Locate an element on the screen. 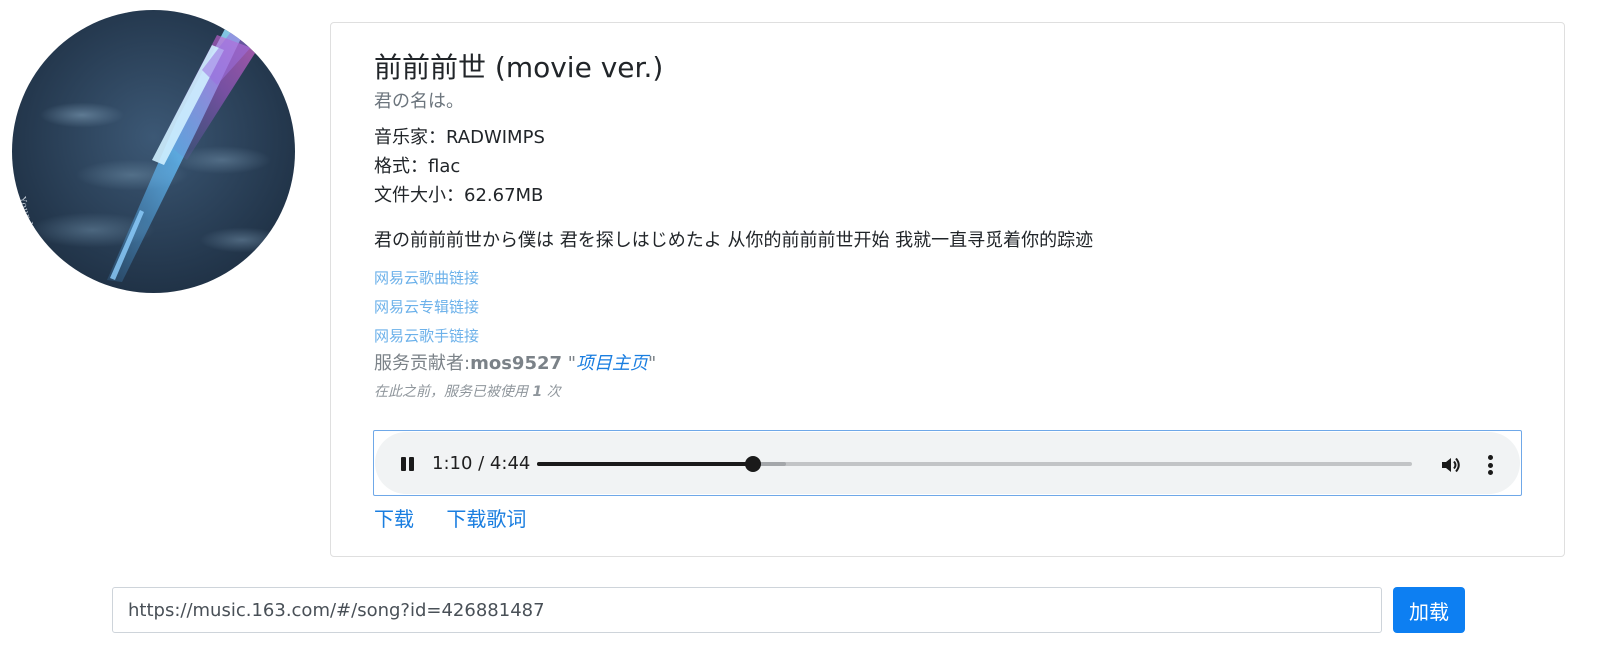 The height and width of the screenshot is (670, 1610). pause-icon is located at coordinates (408, 464).